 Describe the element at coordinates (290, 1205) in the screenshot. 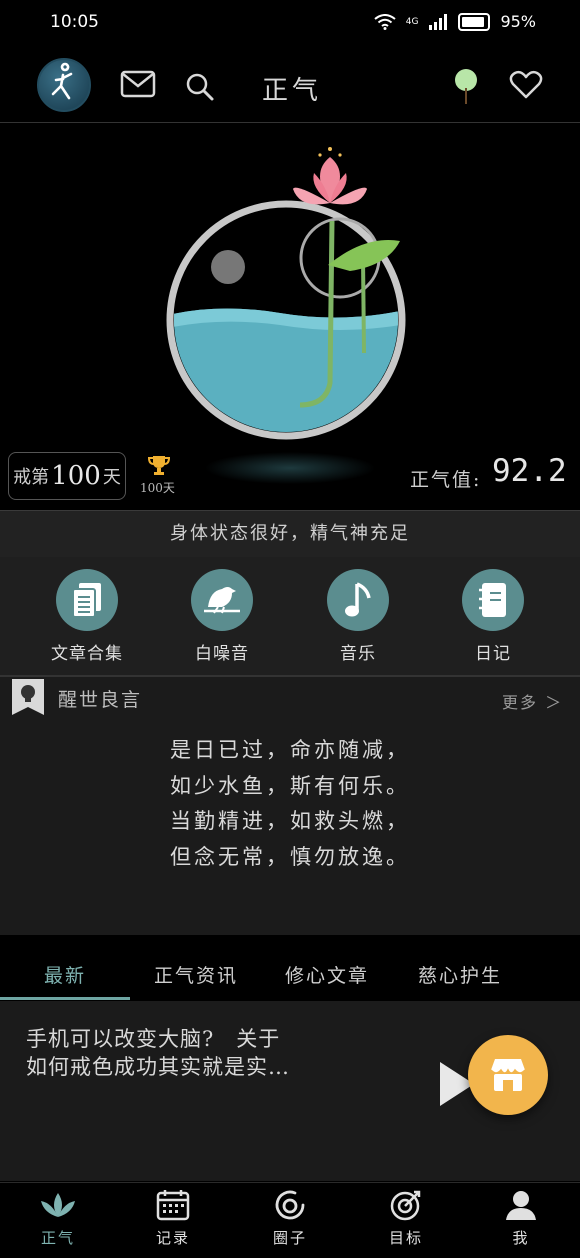

I see `circle-community-icon` at that location.